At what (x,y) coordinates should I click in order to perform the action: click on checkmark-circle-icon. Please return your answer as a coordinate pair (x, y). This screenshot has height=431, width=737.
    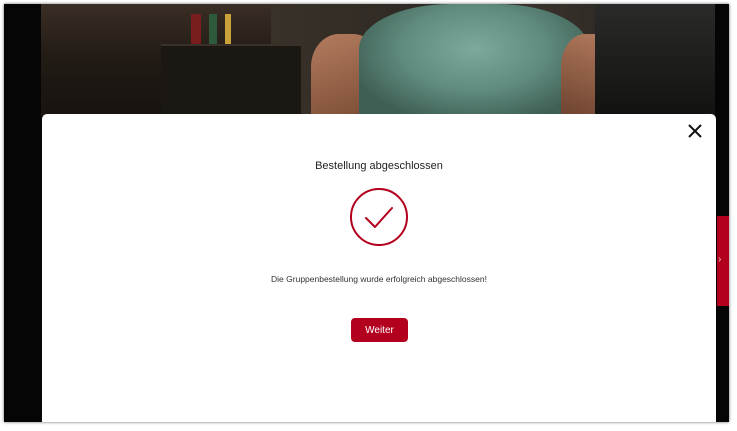
    Looking at the image, I should click on (379, 217).